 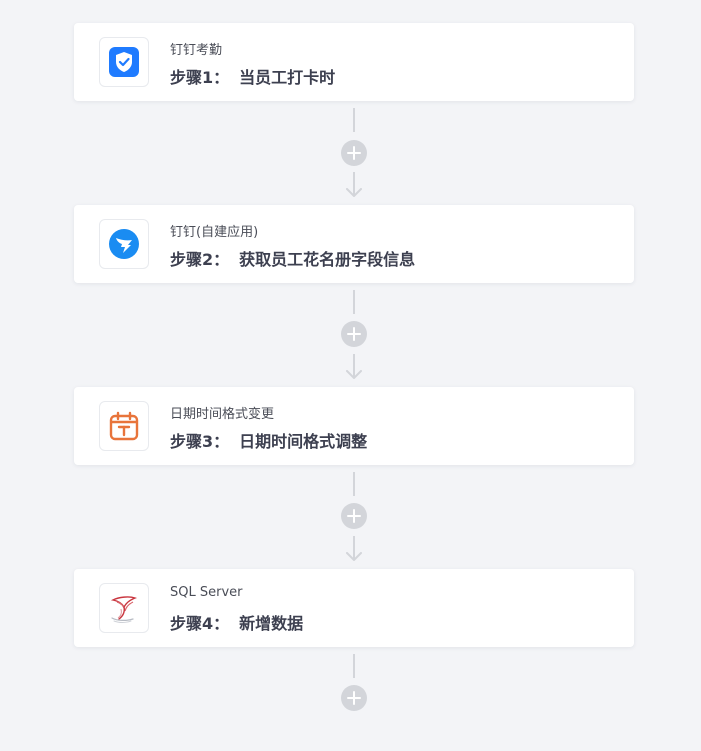 I want to click on sql-server-icon, so click(x=124, y=609).